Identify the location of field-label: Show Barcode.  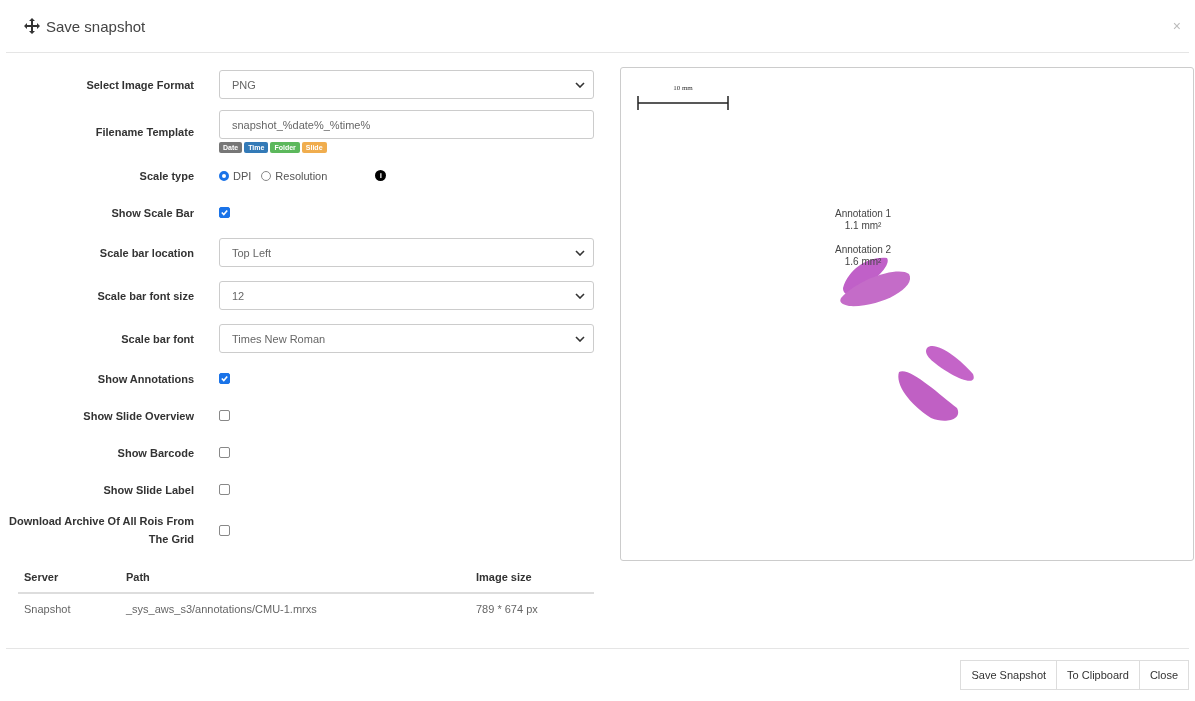
(155, 453).